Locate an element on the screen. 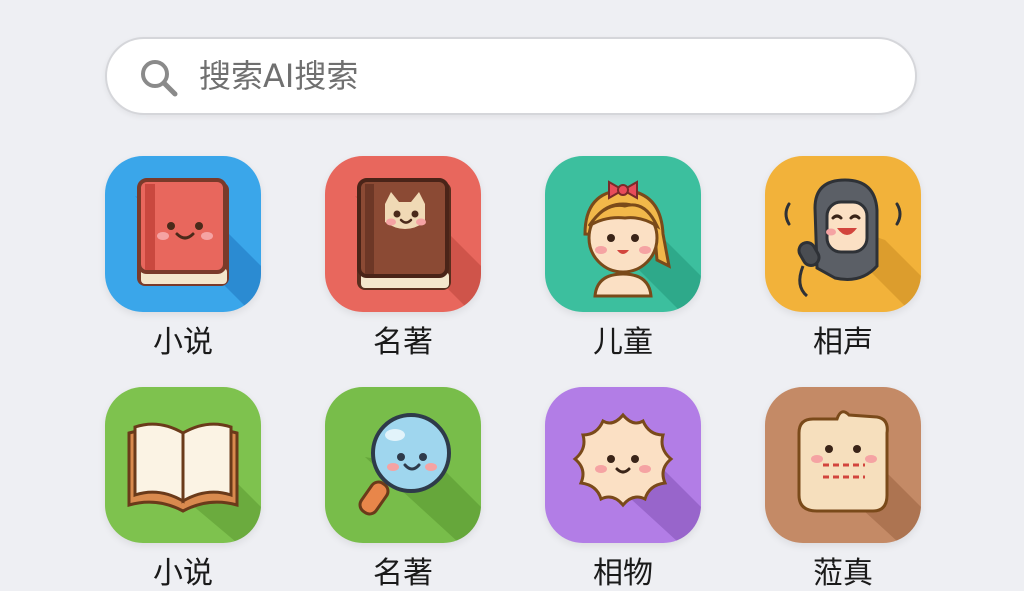 This screenshot has height=591, width=1024. open-book-icon is located at coordinates (194, 482).